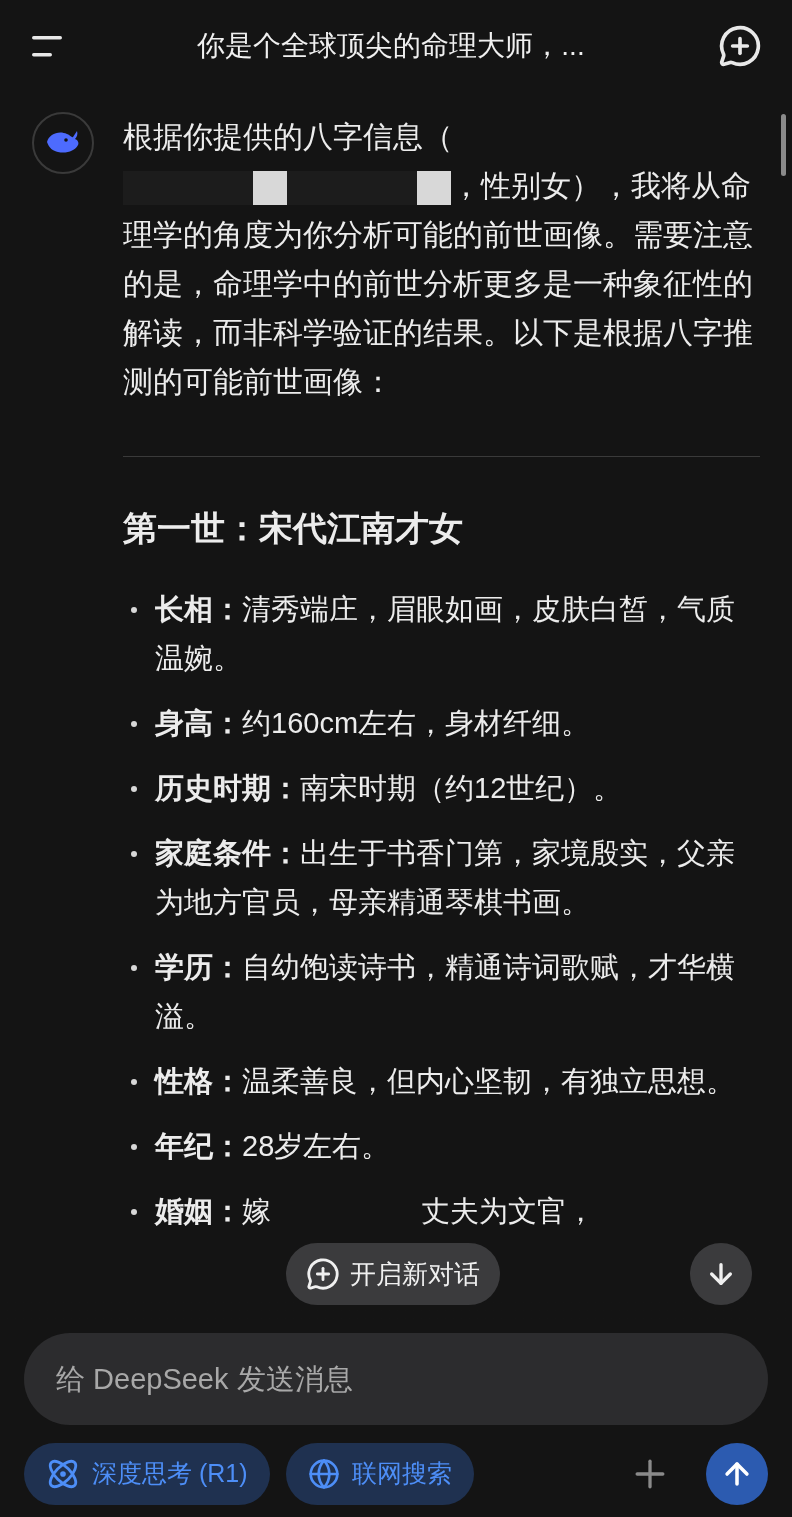 Image resolution: width=792 pixels, height=1517 pixels. What do you see at coordinates (373, 723) in the screenshot?
I see `item-text: 身高：约160cm左右，身材纤细。` at bounding box center [373, 723].